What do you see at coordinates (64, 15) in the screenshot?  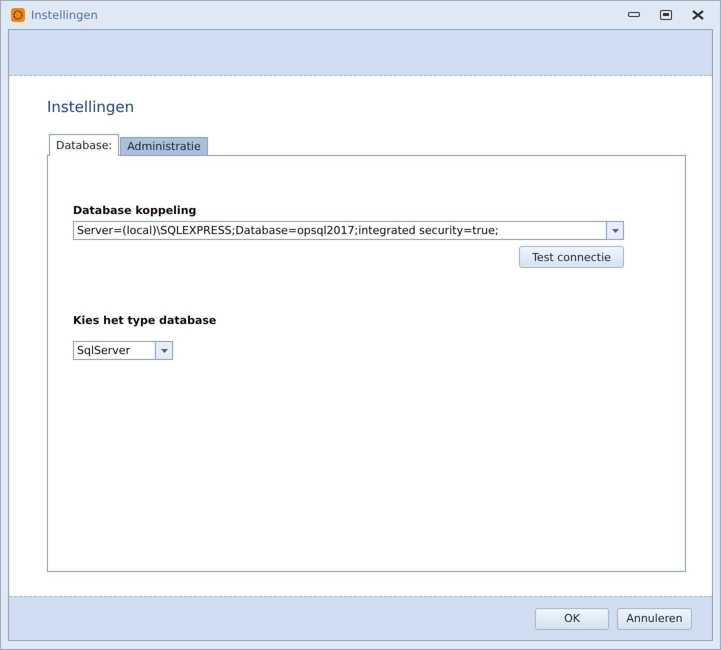 I see `window-title: Instellingen` at bounding box center [64, 15].